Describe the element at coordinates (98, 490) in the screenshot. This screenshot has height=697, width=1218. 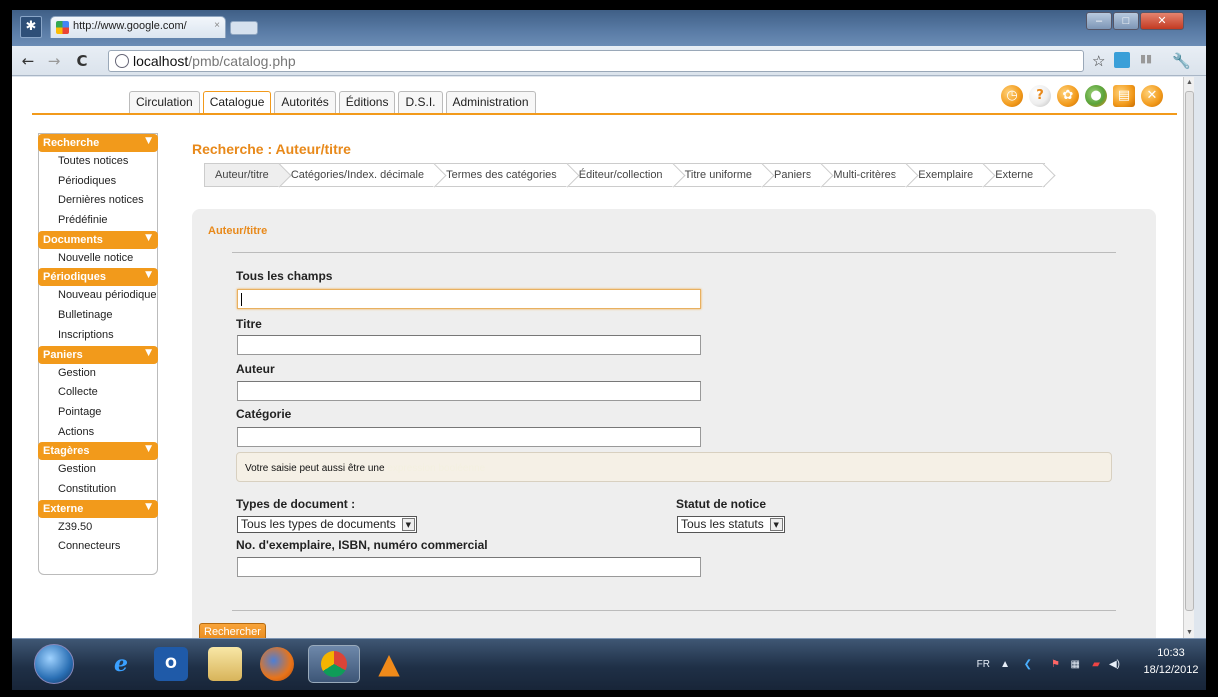
I see `sidebar-item-constitution: Constitution` at that location.